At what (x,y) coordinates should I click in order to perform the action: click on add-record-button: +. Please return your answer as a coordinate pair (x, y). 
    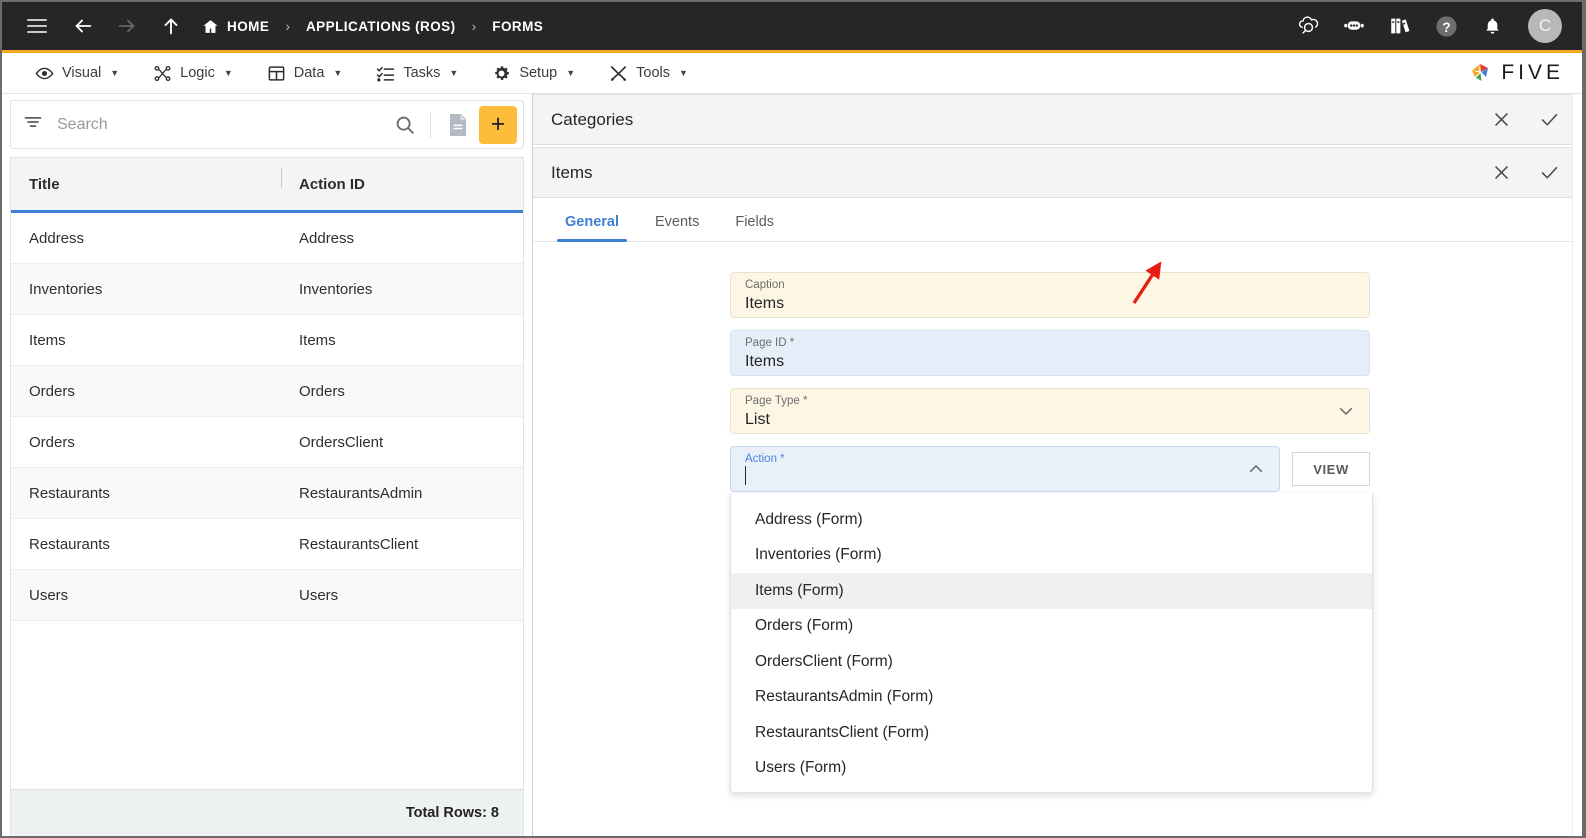
    Looking at the image, I should click on (498, 124).